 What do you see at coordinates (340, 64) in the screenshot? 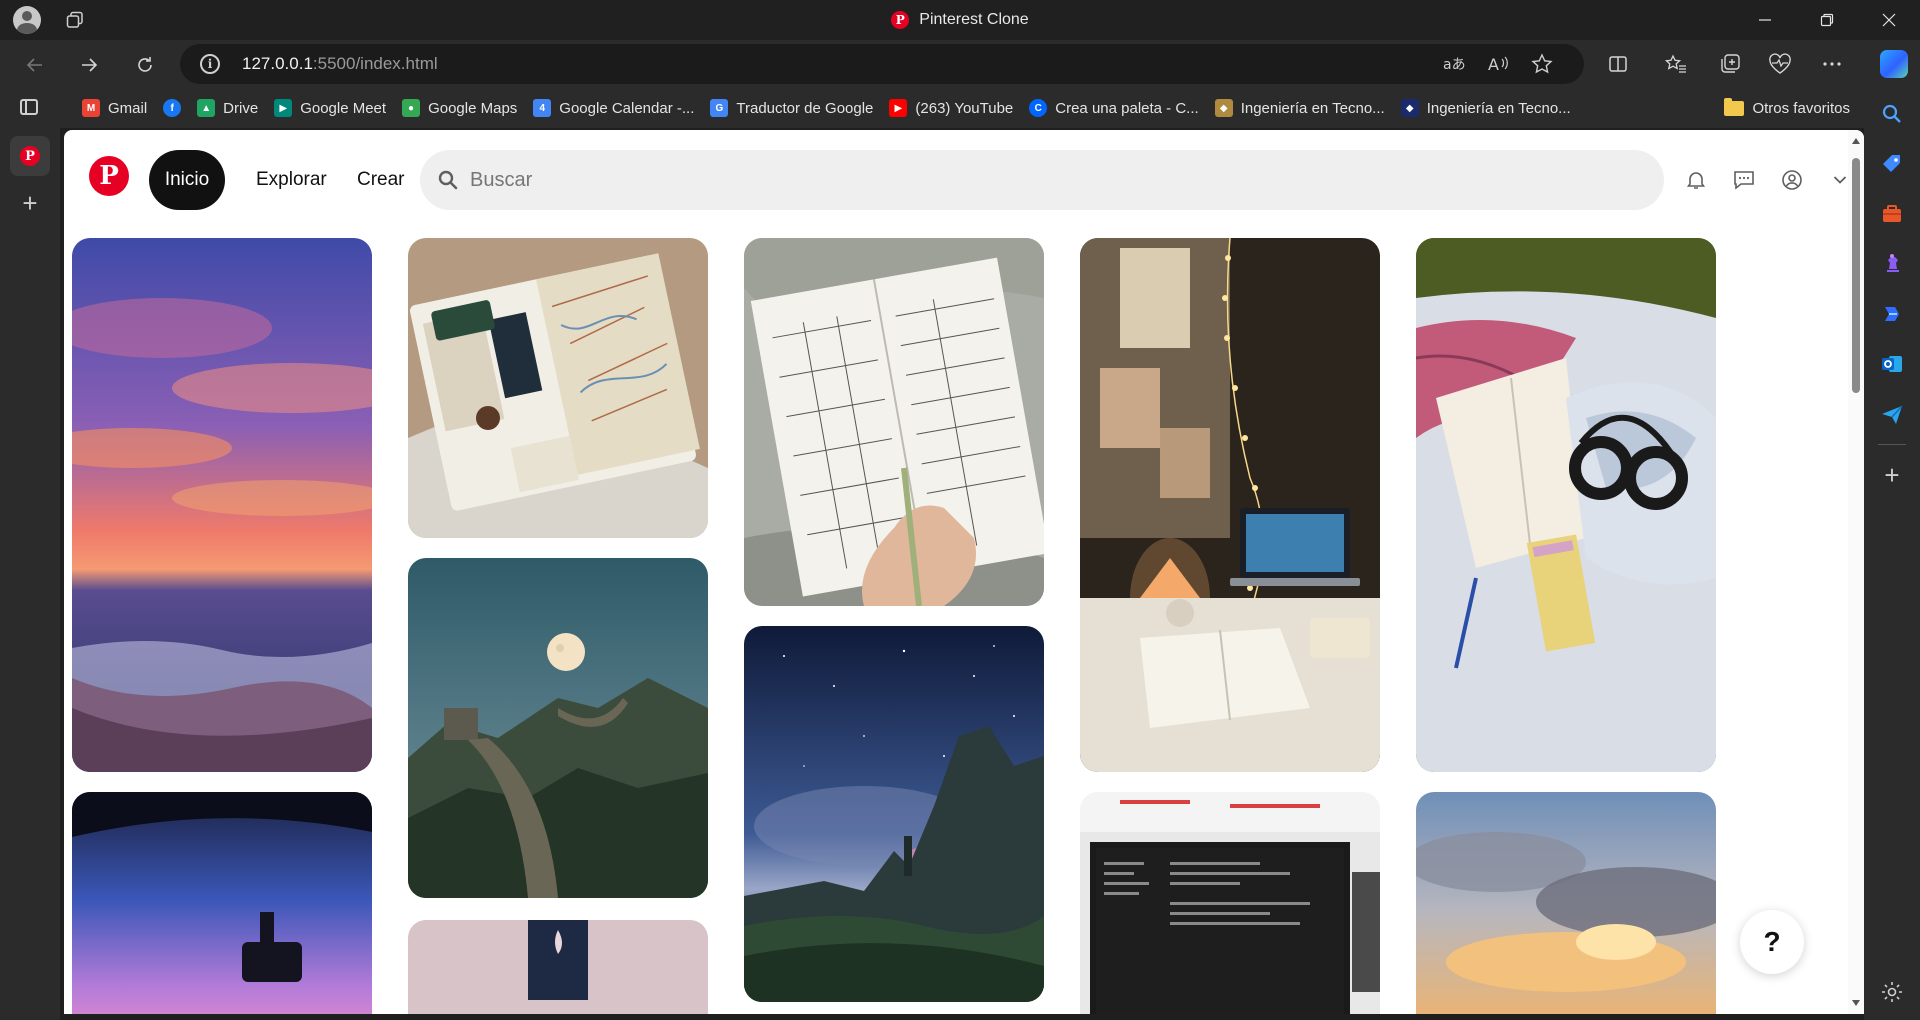
I see `url-text: 127.0.0.1:5500/index.html` at bounding box center [340, 64].